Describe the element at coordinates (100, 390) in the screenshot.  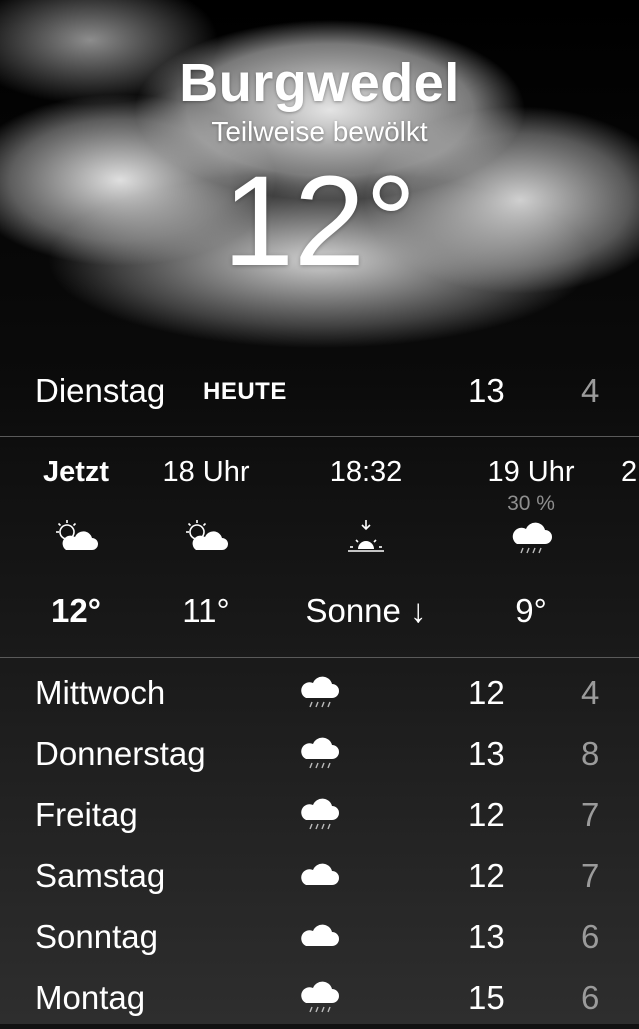
I see `today-day: Dienstag` at that location.